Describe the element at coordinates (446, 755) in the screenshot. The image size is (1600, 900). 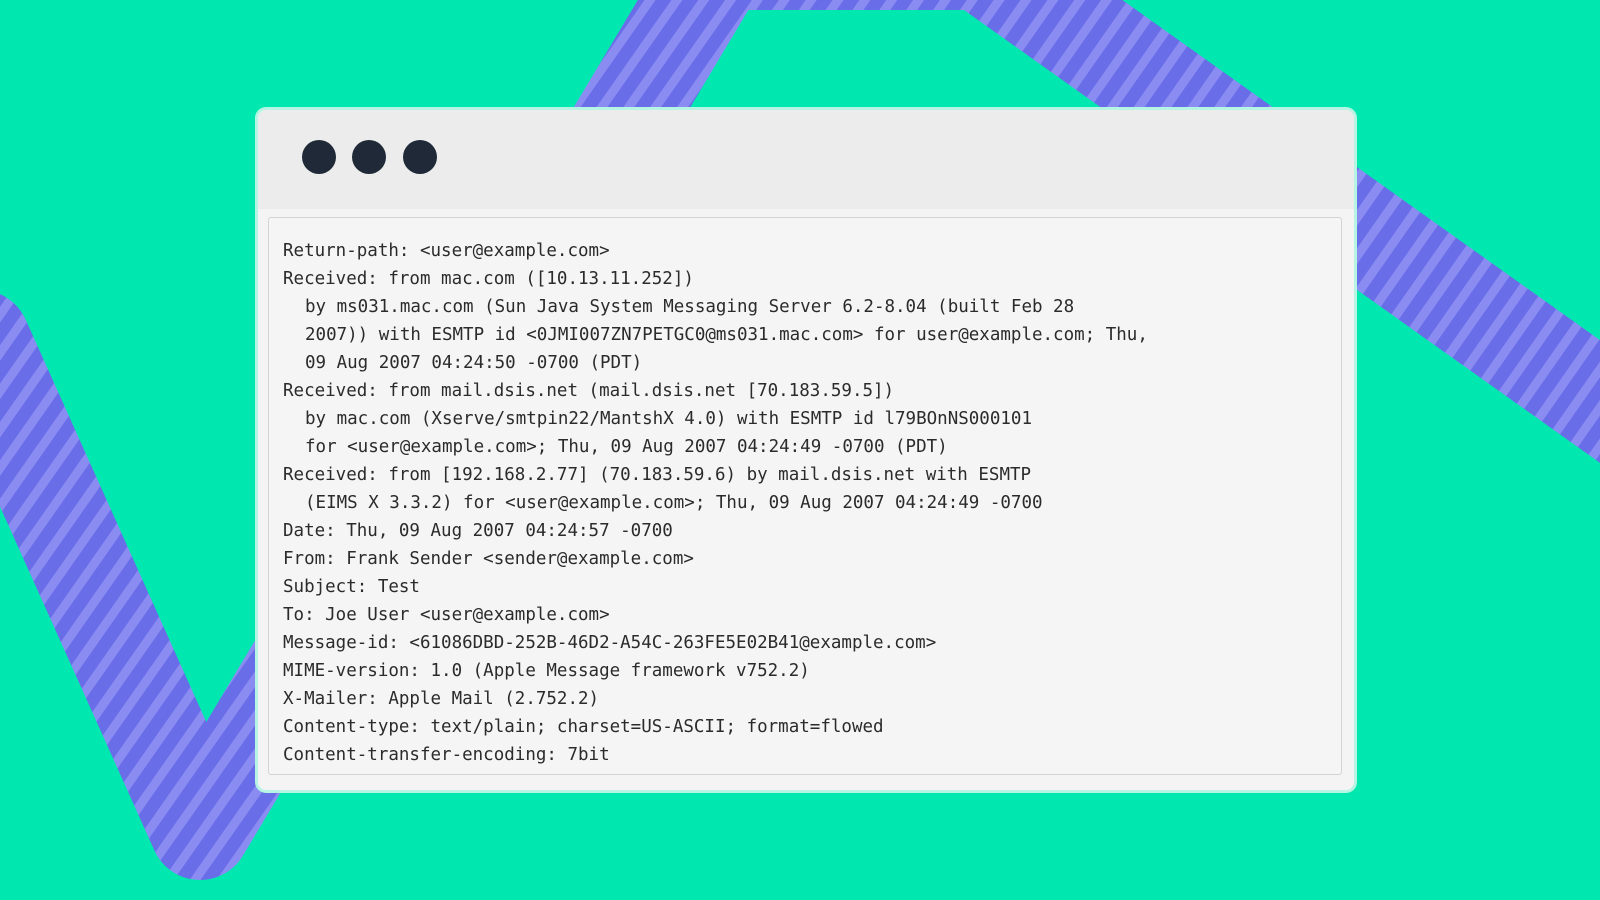
I see `email-header-line: Content-transfer-encoding: 7bit` at that location.